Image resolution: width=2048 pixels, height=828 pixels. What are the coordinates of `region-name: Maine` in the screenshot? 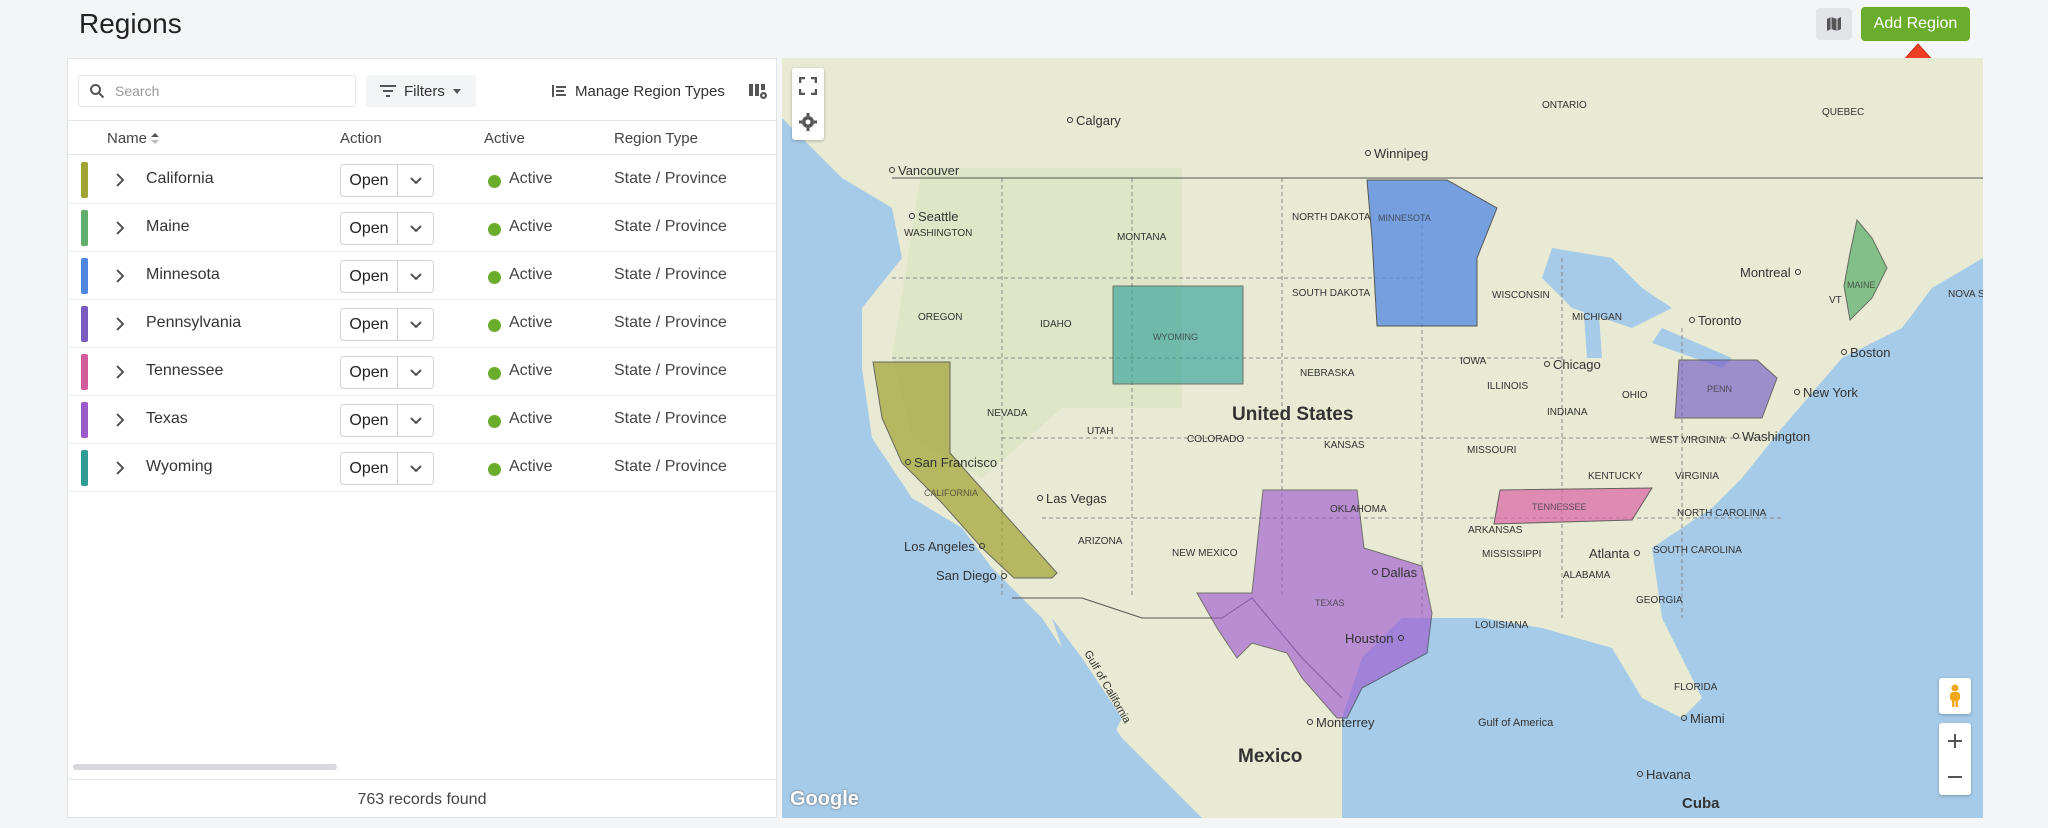 It's located at (168, 227).